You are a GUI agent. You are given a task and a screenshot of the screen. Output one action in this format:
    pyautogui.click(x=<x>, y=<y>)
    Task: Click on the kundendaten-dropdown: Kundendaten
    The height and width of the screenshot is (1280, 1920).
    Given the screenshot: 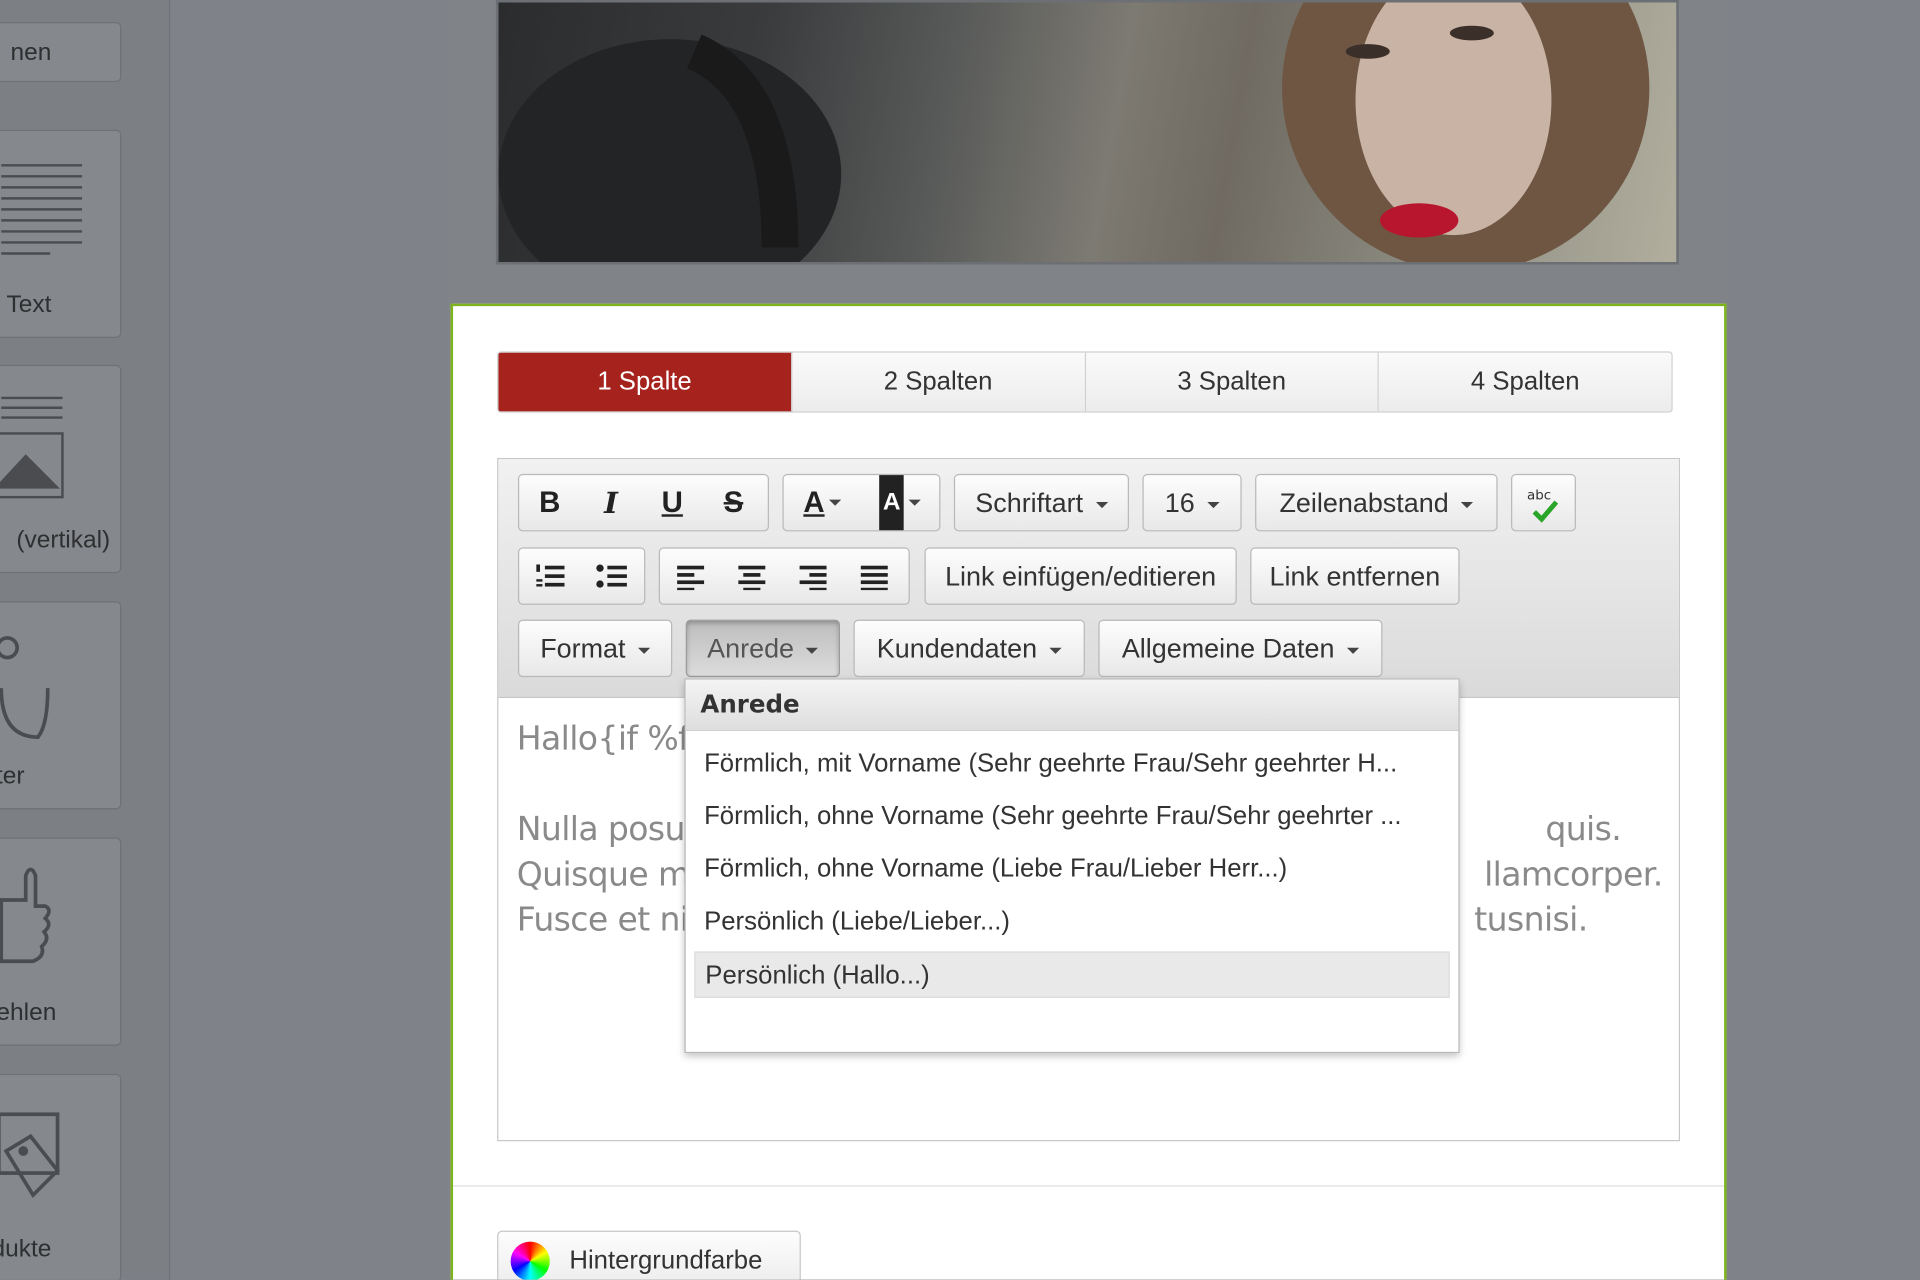 What is the action you would take?
    pyautogui.click(x=969, y=648)
    